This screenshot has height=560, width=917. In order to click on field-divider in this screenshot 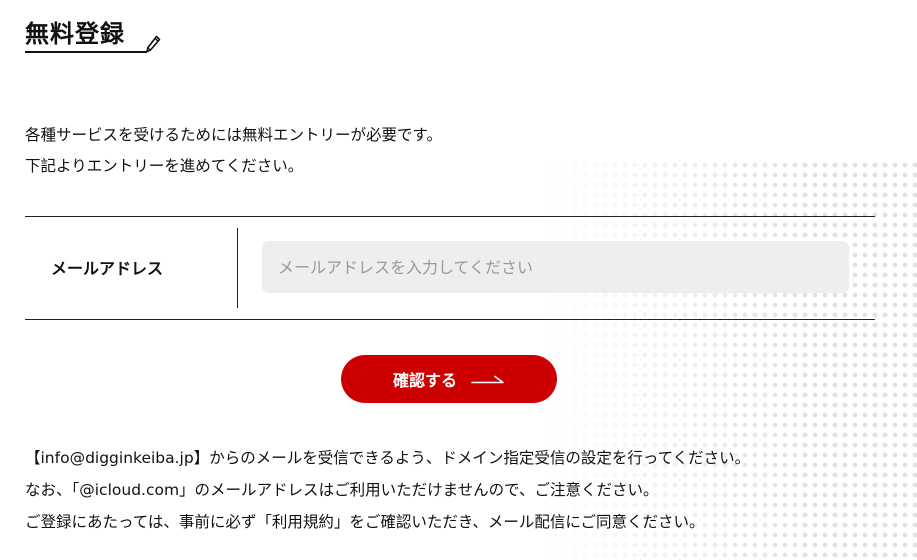, I will do `click(237, 268)`.